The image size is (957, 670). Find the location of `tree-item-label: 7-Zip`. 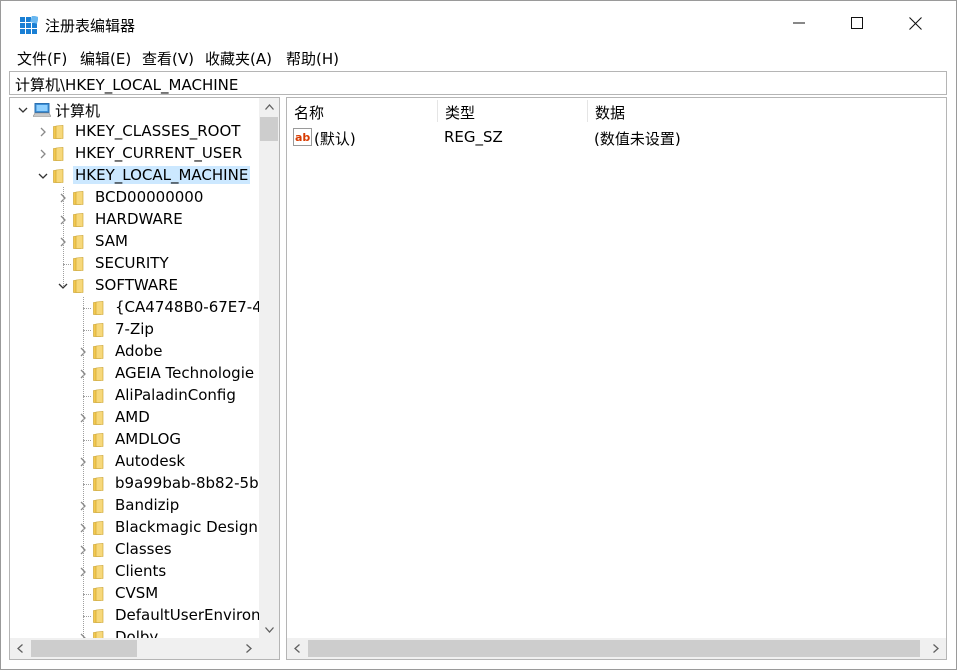

tree-item-label: 7-Zip is located at coordinates (134, 329).